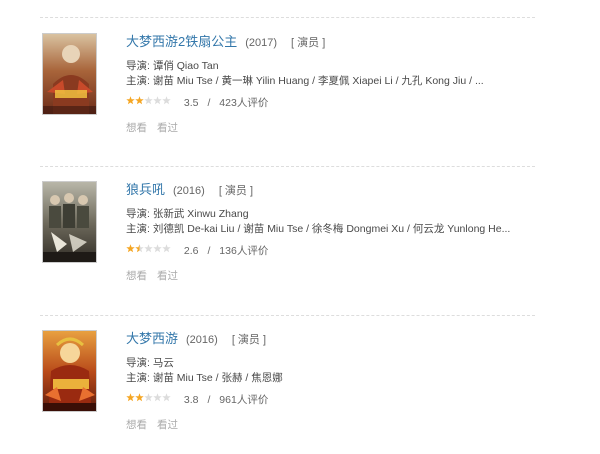  What do you see at coordinates (244, 251) in the screenshot?
I see `rating-count: 136人评价` at bounding box center [244, 251].